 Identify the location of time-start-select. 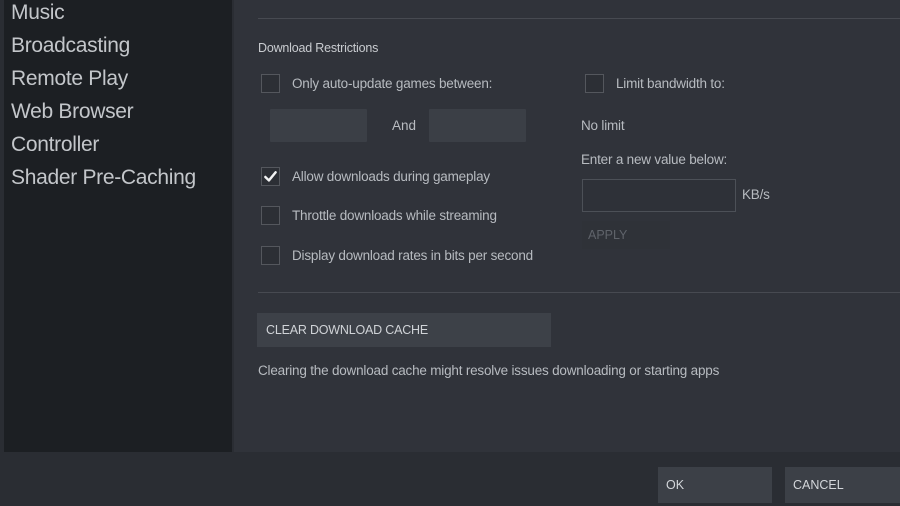
(318, 125).